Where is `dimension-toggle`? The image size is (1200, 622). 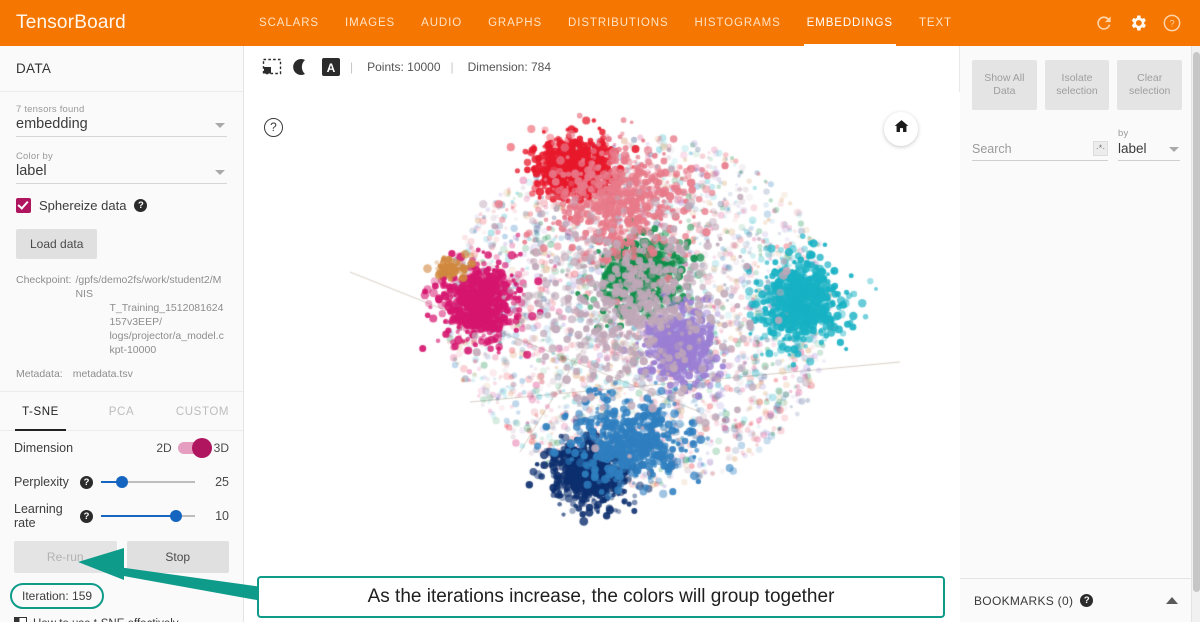
dimension-toggle is located at coordinates (194, 448).